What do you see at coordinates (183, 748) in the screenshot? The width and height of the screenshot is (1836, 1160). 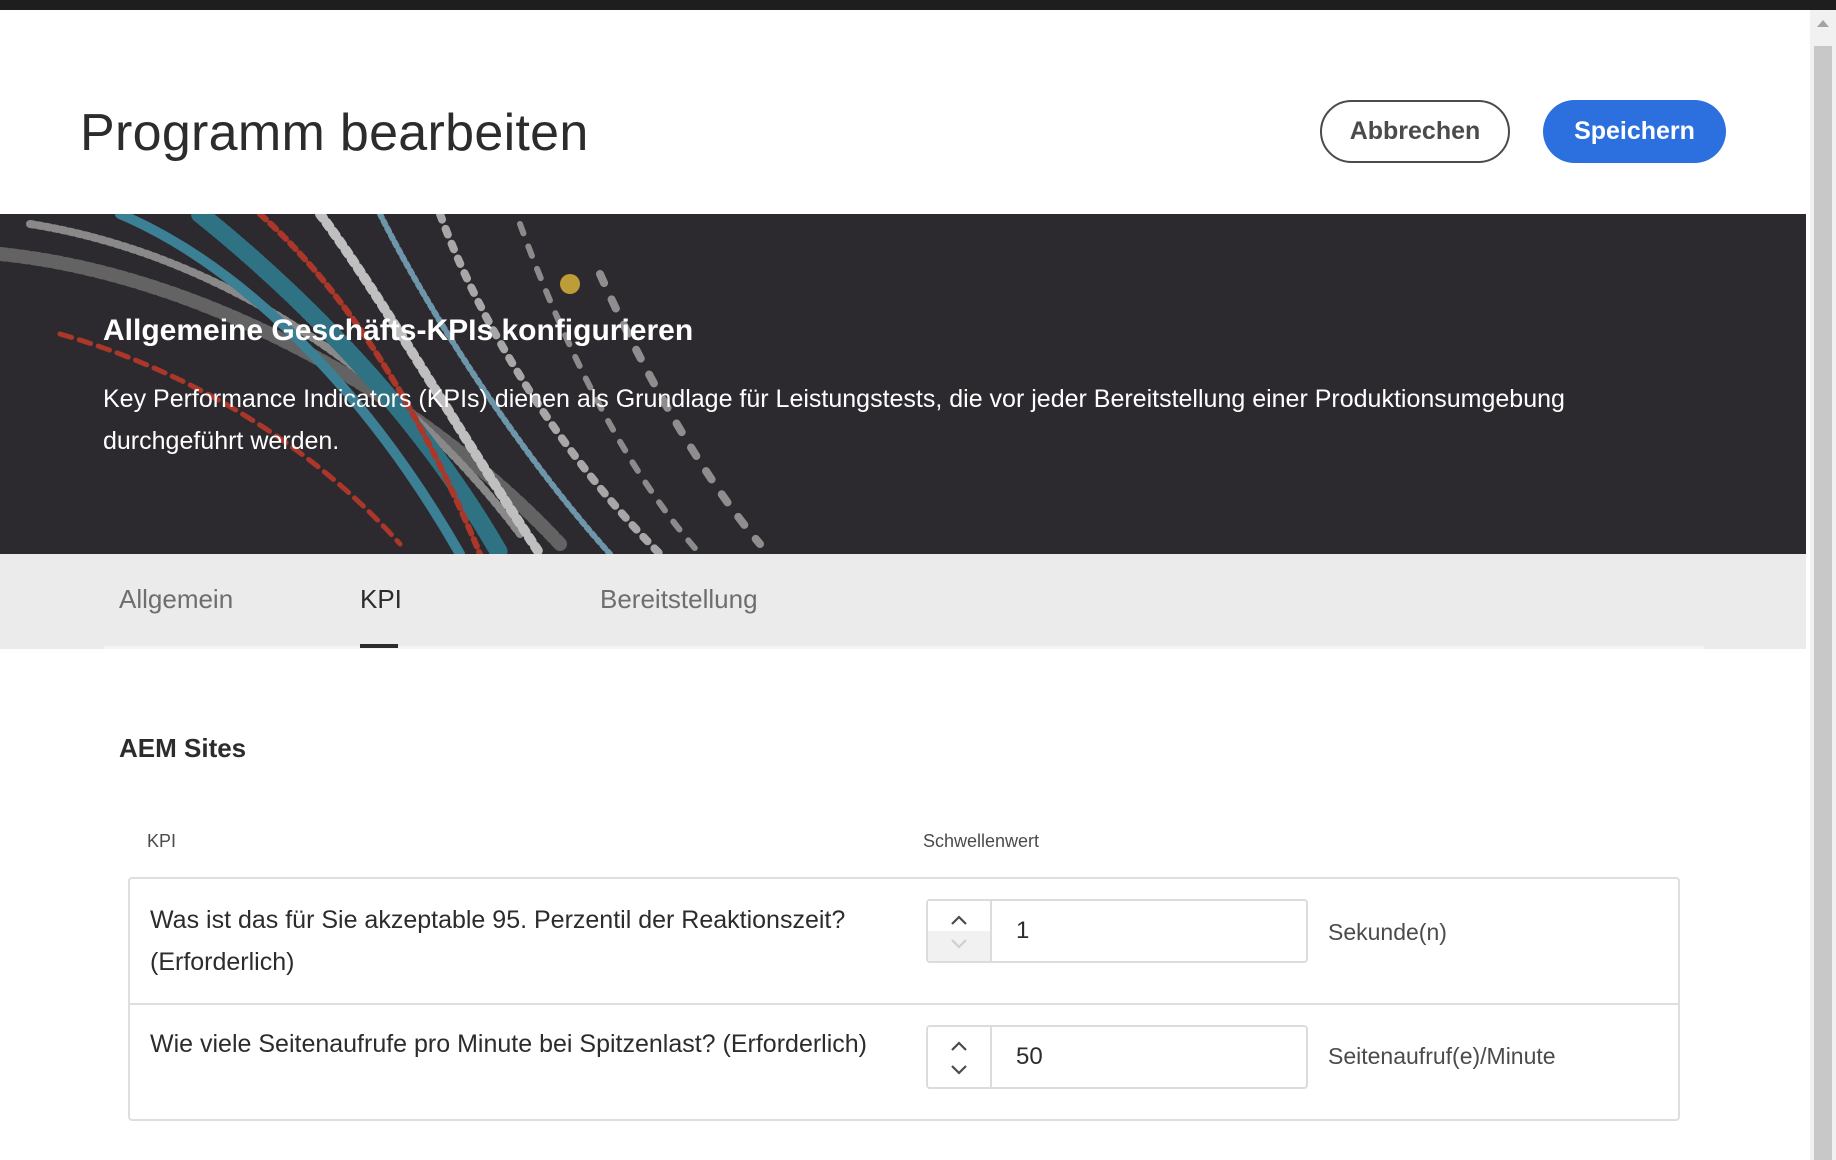 I see `section-title: AEM Sites` at bounding box center [183, 748].